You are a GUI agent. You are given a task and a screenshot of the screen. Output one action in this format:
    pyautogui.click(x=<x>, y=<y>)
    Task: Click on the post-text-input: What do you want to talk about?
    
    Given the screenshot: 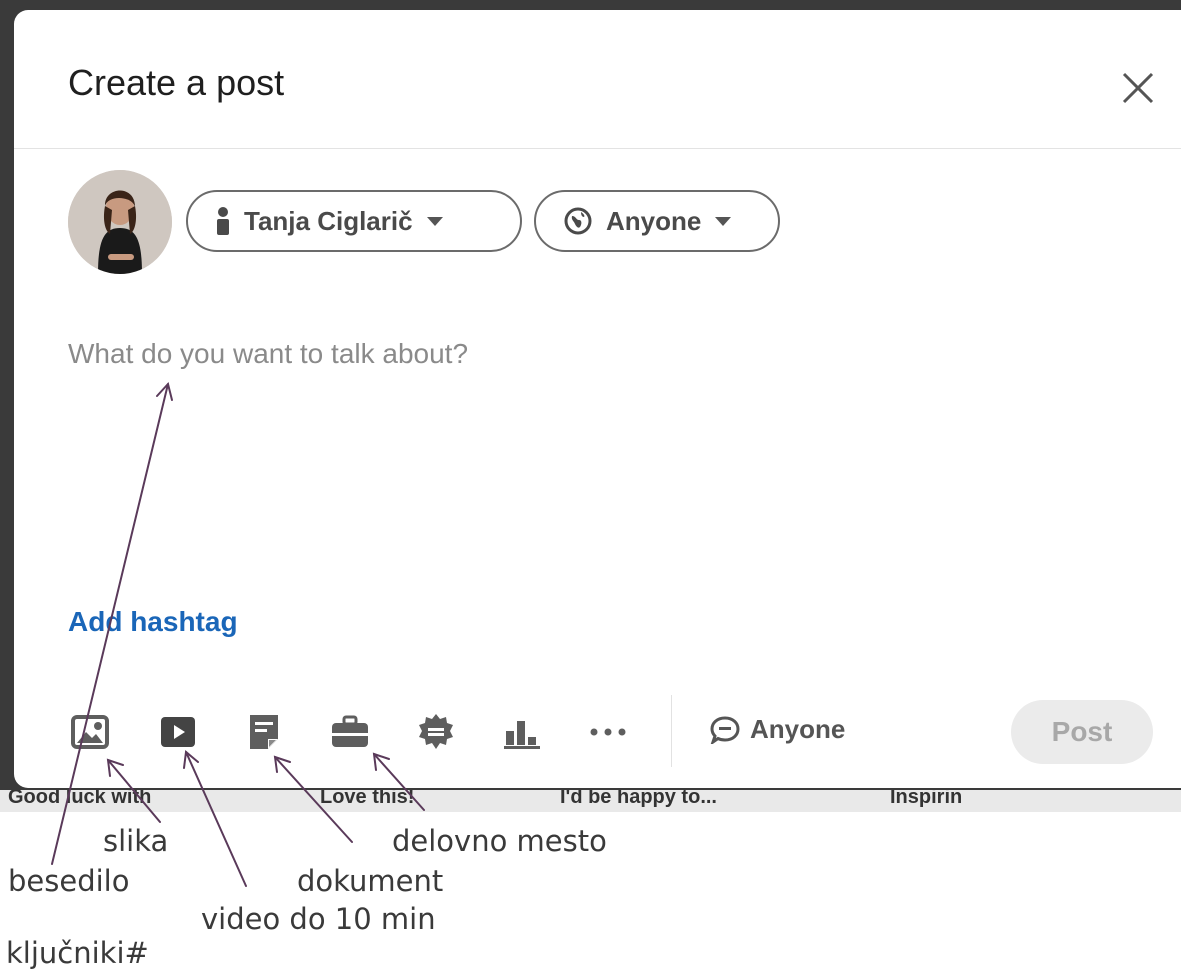 What is the action you would take?
    pyautogui.click(x=268, y=354)
    